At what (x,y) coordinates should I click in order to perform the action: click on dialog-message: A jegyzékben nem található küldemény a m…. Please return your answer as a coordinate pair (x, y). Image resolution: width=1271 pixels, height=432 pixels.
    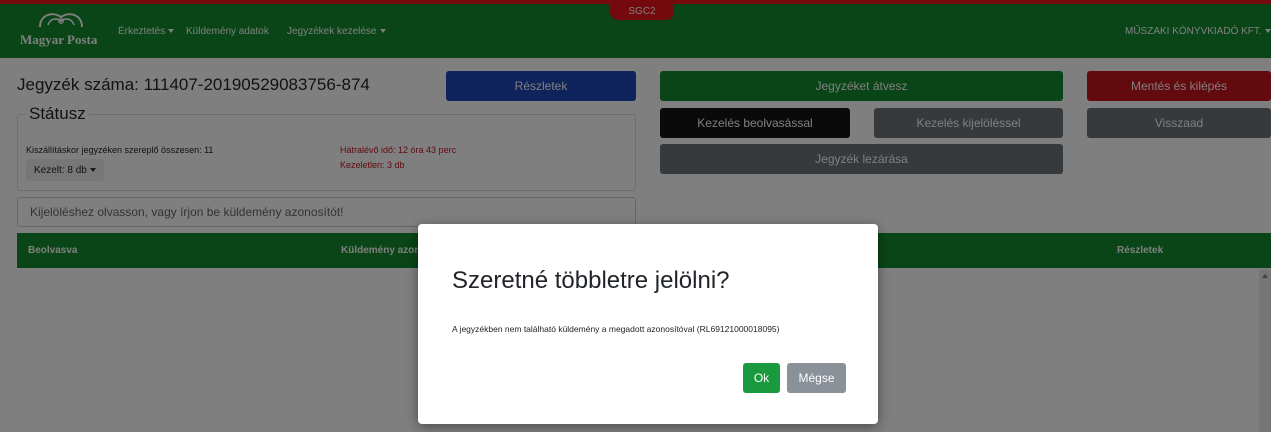
    Looking at the image, I should click on (616, 329).